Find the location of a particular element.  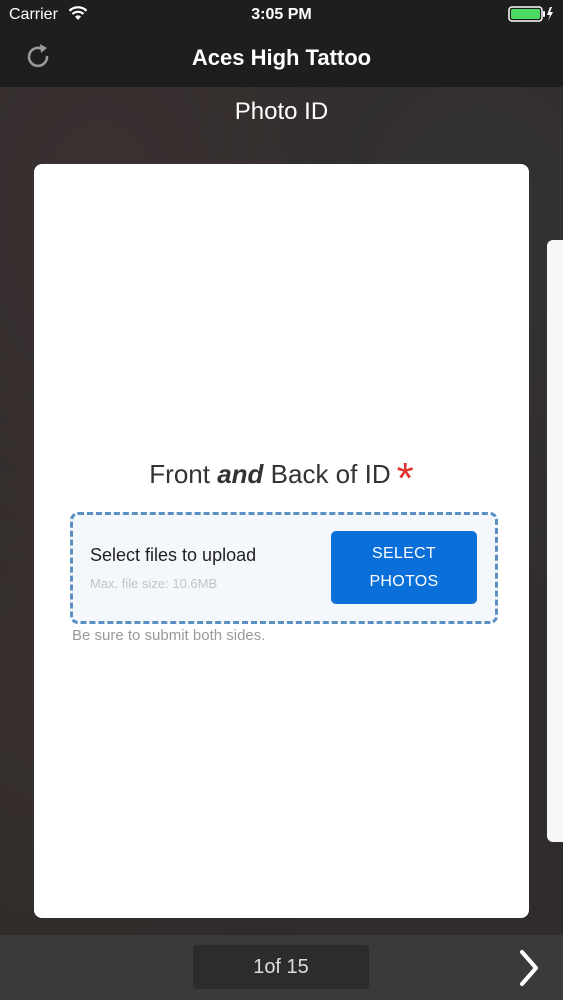

required-asterisk: * is located at coordinates (405, 478).